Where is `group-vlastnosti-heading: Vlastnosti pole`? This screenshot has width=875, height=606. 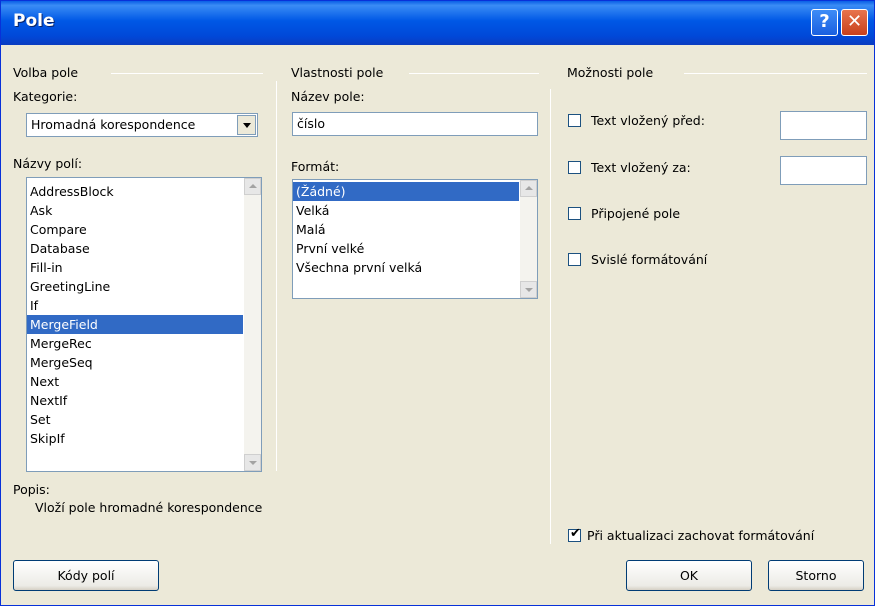
group-vlastnosti-heading: Vlastnosti pole is located at coordinates (337, 72).